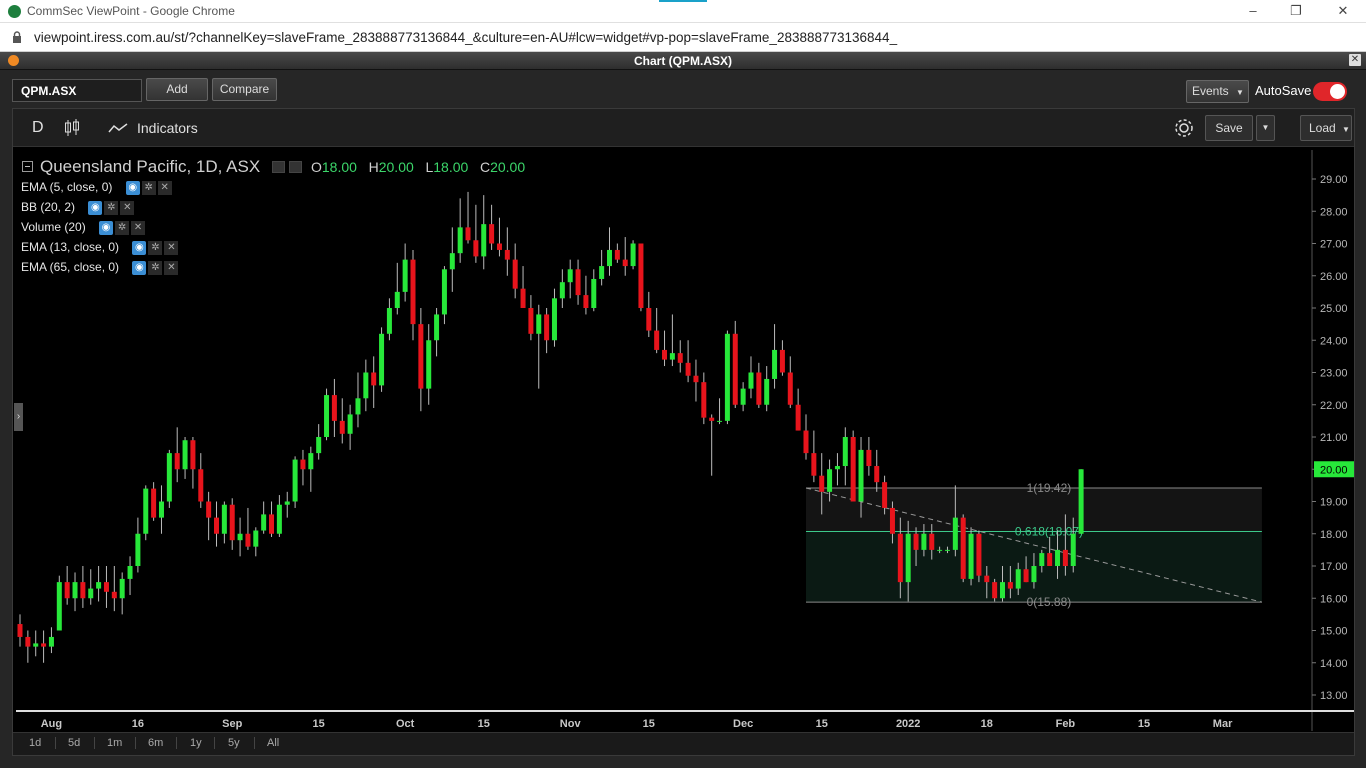 This screenshot has height=768, width=1366. What do you see at coordinates (196, 743) in the screenshot?
I see `range-1y: 1y` at bounding box center [196, 743].